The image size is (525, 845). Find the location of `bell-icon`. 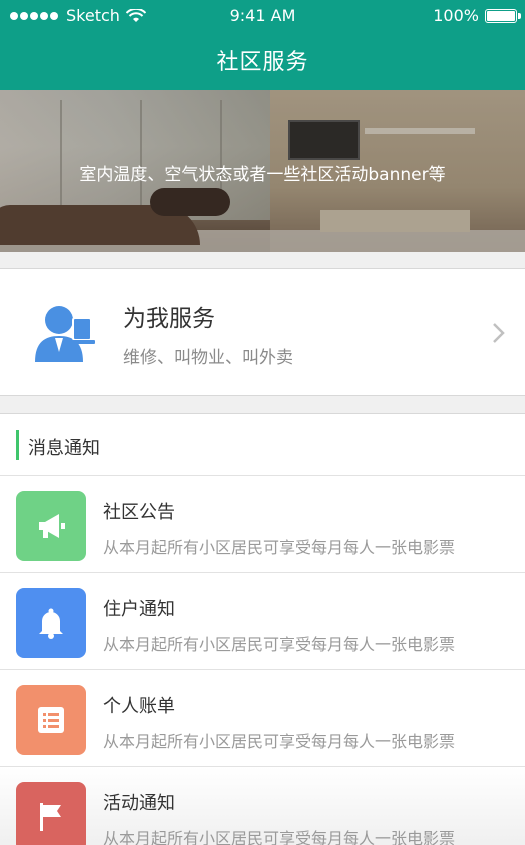

bell-icon is located at coordinates (51, 623).